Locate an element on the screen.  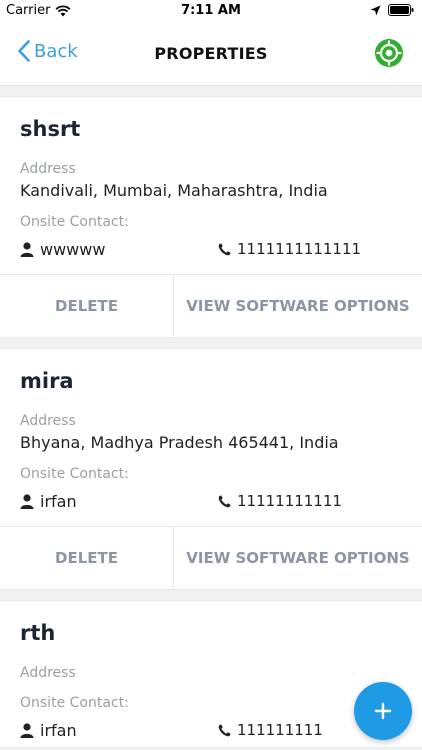
add-property-button is located at coordinates (383, 711).